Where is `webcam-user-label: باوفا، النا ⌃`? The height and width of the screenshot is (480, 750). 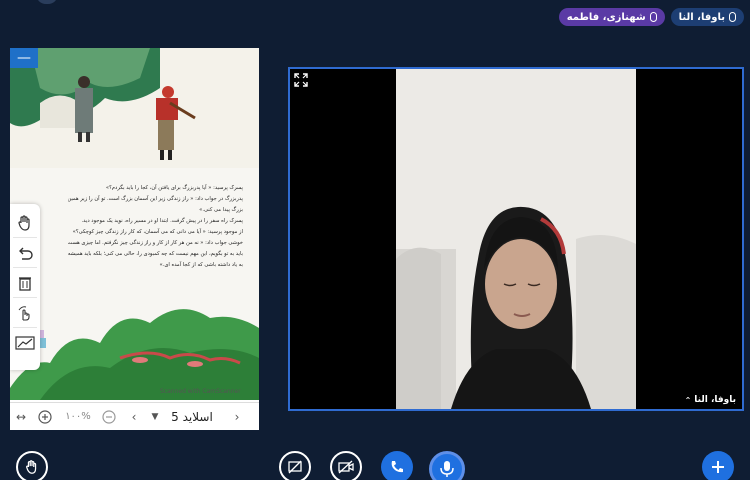
webcam-user-label: باوفا، النا ⌃ is located at coordinates (710, 400).